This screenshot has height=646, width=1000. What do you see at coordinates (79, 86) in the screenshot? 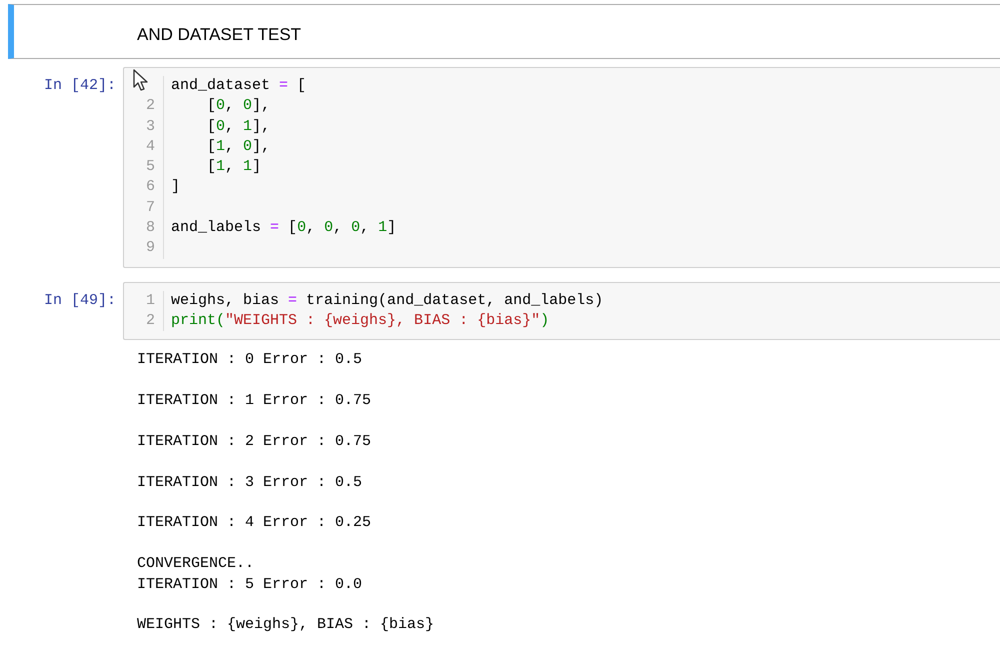
I see `input-prompt: In [42]:` at bounding box center [79, 86].